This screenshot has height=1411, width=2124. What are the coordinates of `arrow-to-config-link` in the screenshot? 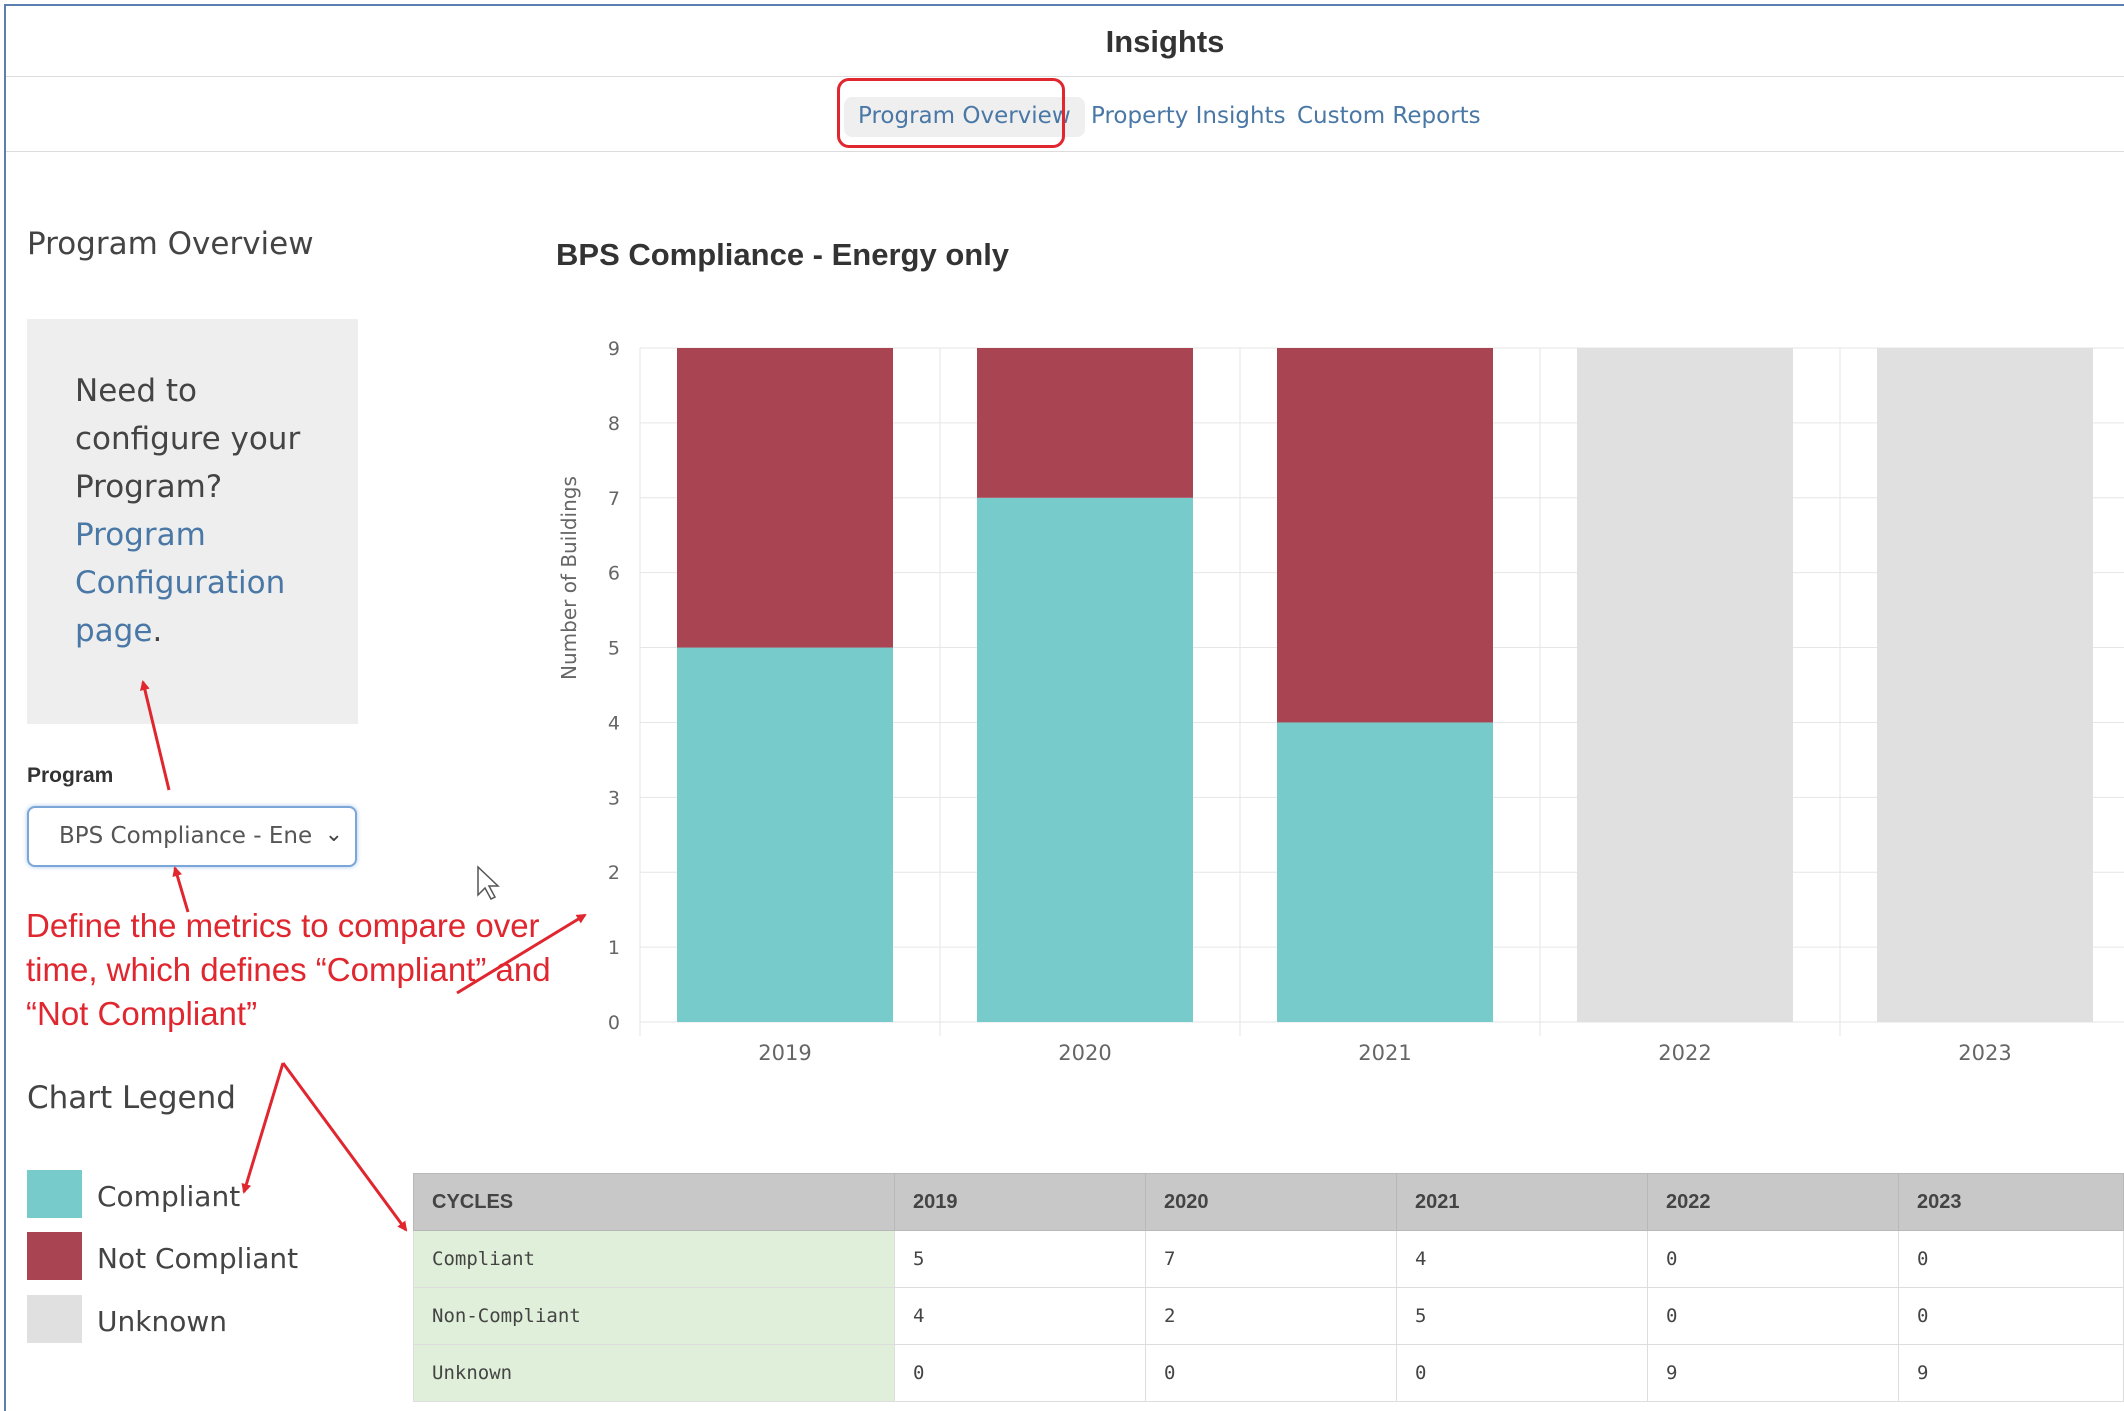 It's located at (155, 735).